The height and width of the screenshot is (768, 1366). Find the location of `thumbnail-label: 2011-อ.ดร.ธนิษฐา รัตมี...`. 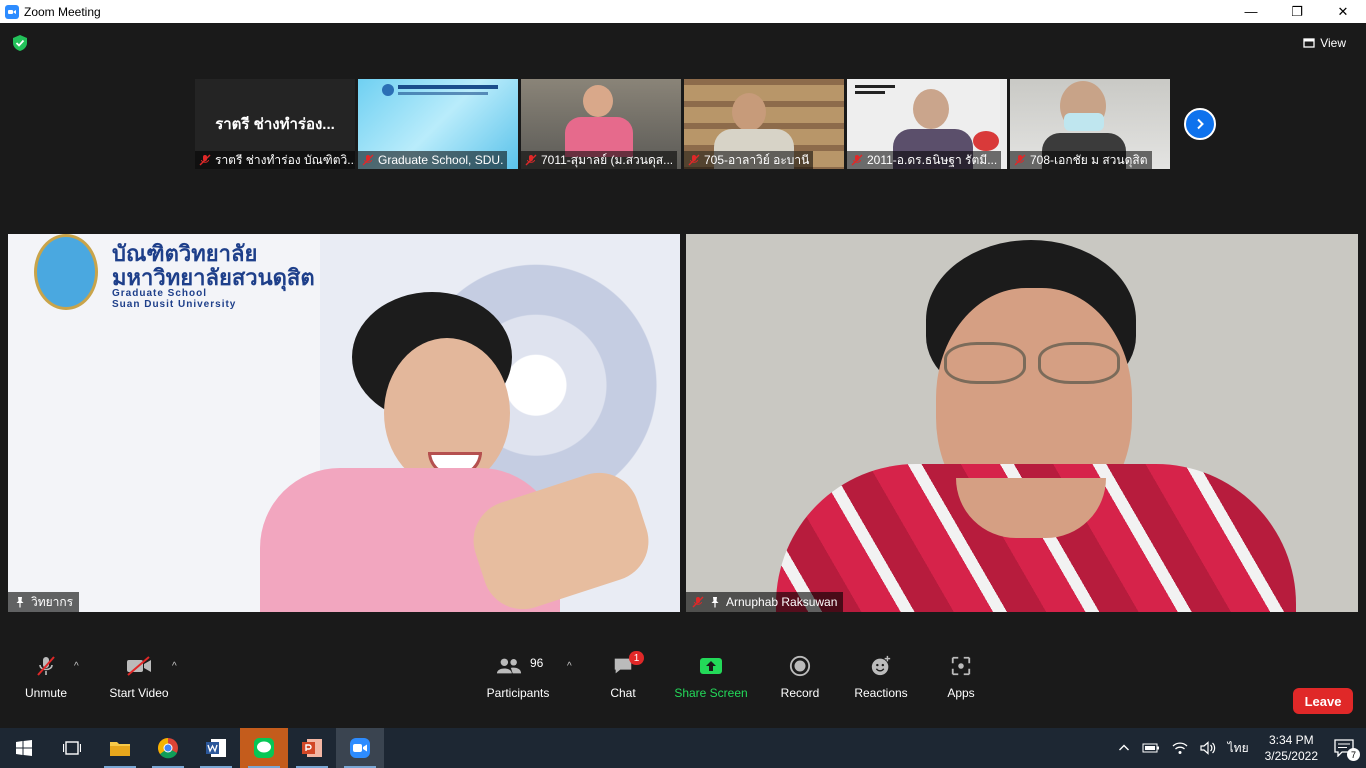

thumbnail-label: 2011-อ.ดร.ธนิษฐา รัตมี... is located at coordinates (924, 160).